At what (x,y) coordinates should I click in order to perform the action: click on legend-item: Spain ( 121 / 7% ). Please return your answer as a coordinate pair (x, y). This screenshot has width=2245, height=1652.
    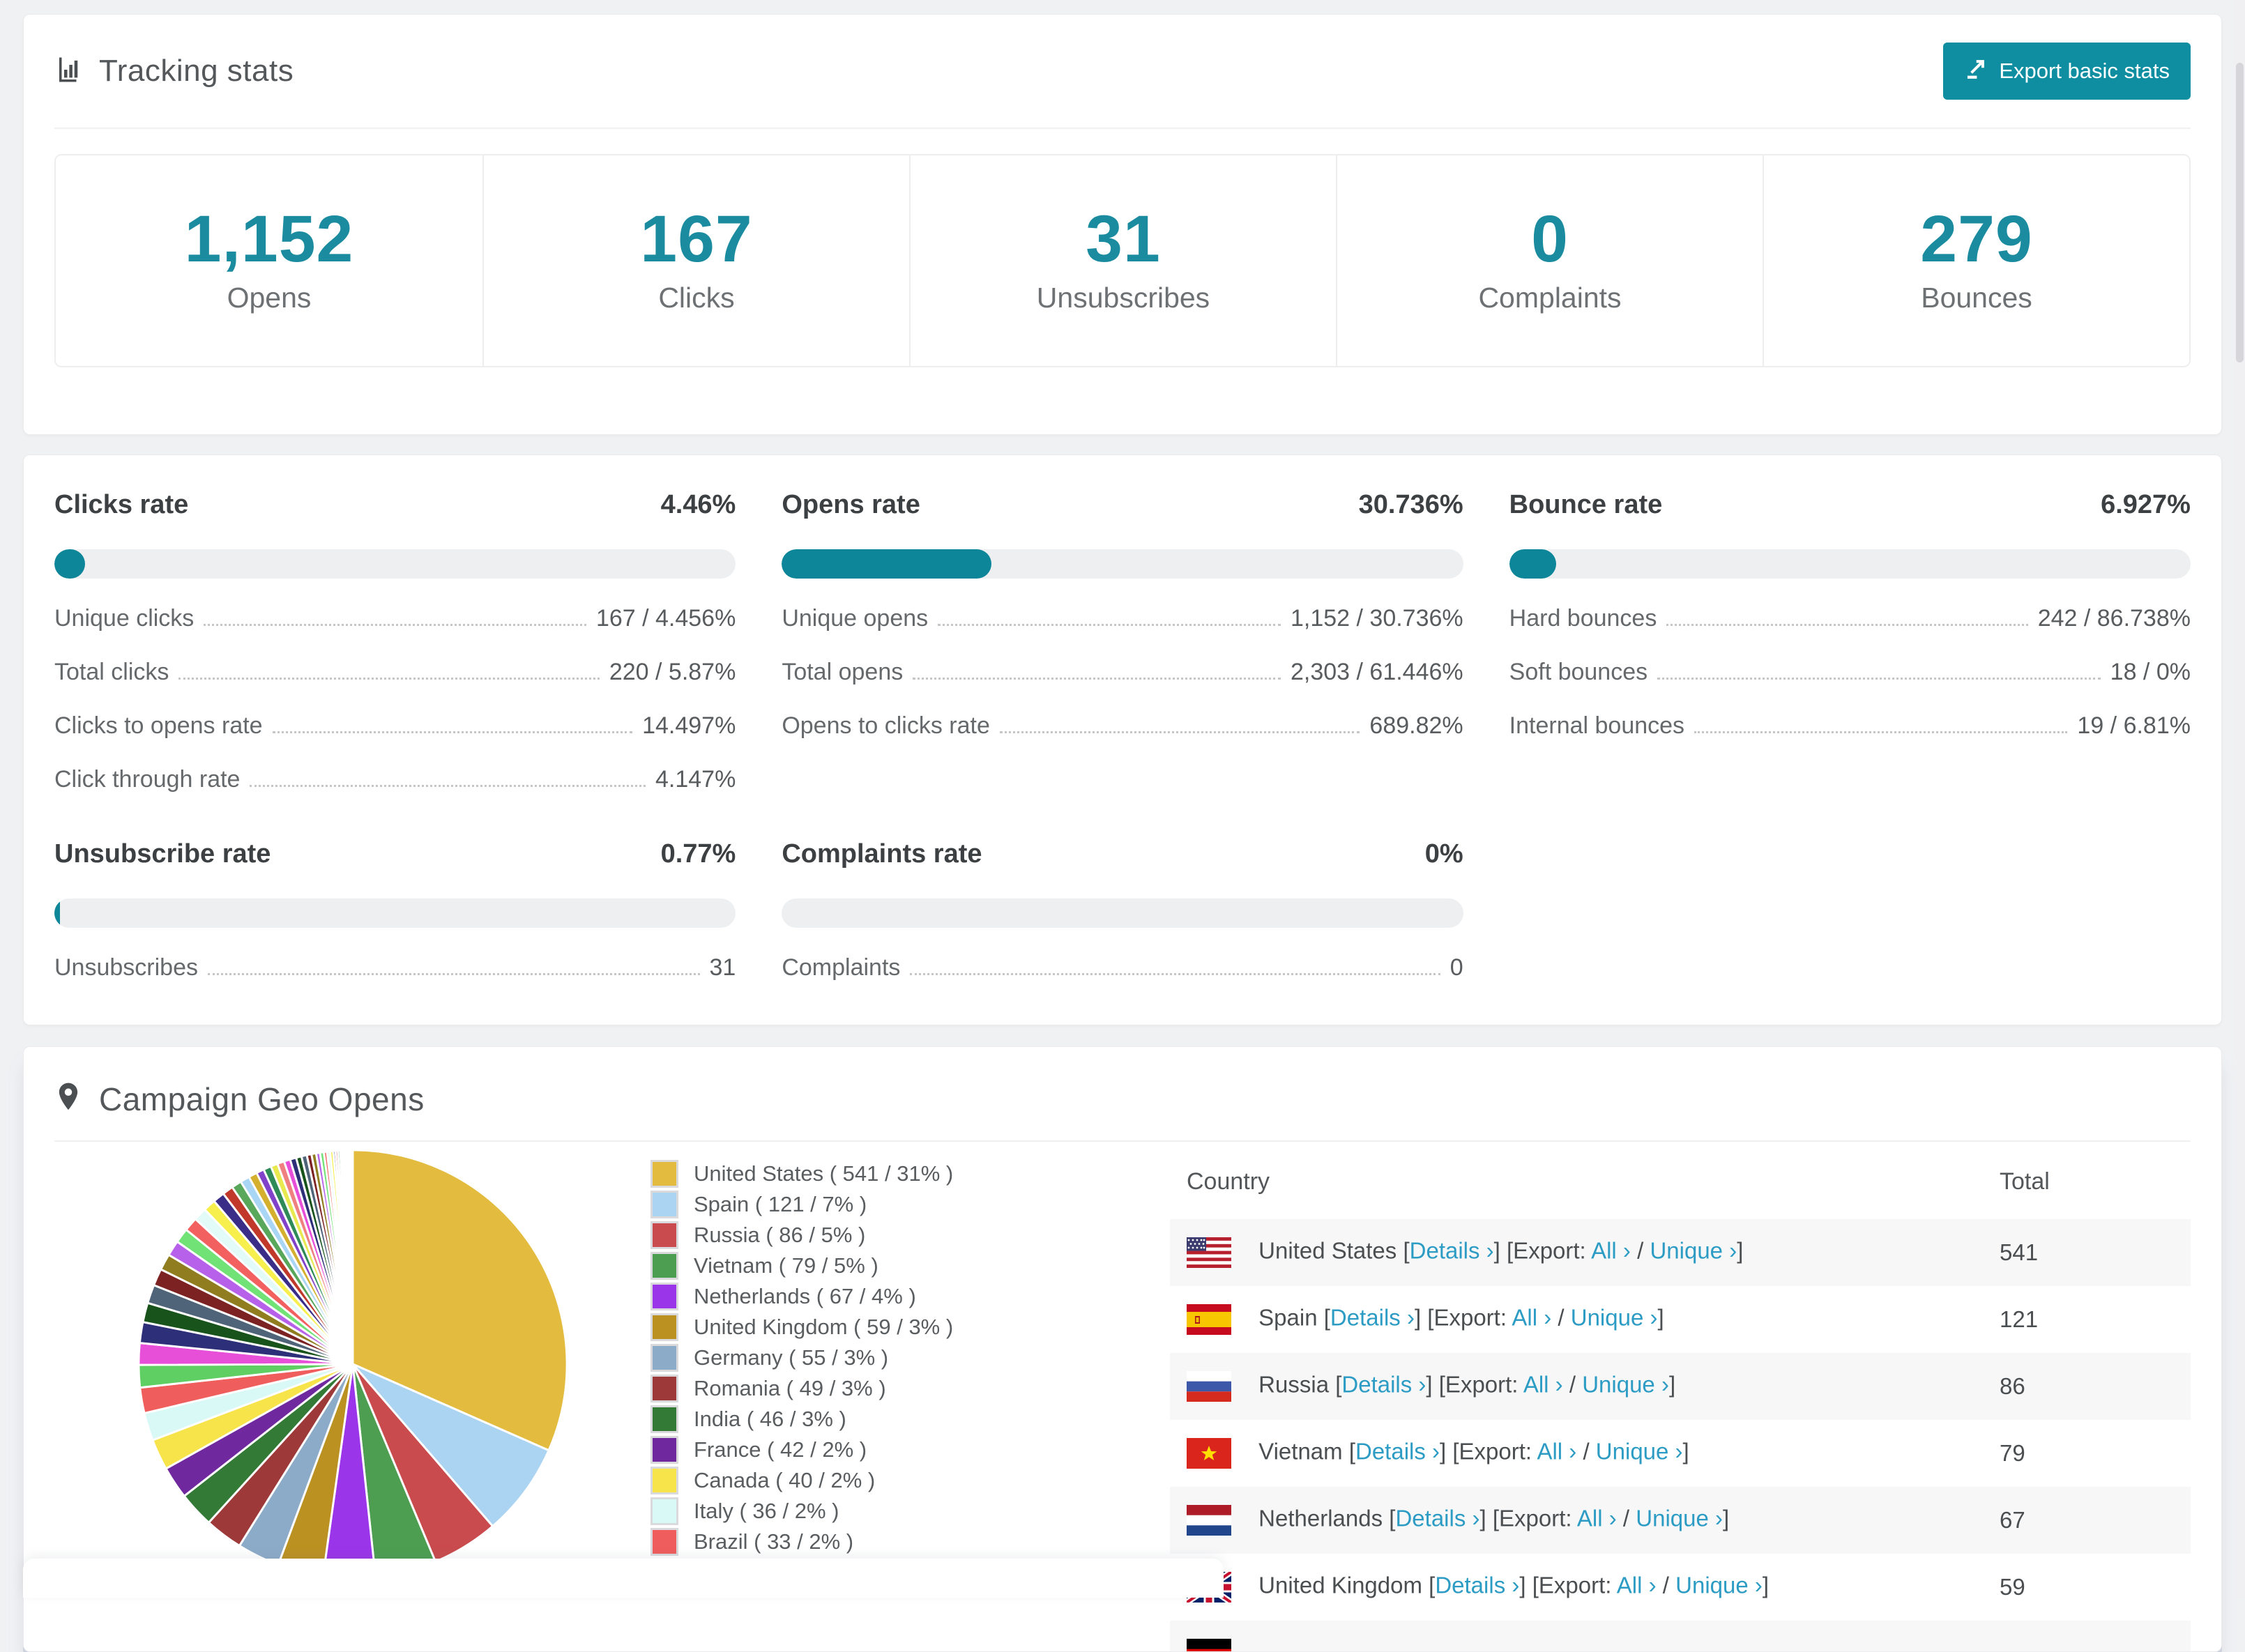
    Looking at the image, I should click on (910, 1204).